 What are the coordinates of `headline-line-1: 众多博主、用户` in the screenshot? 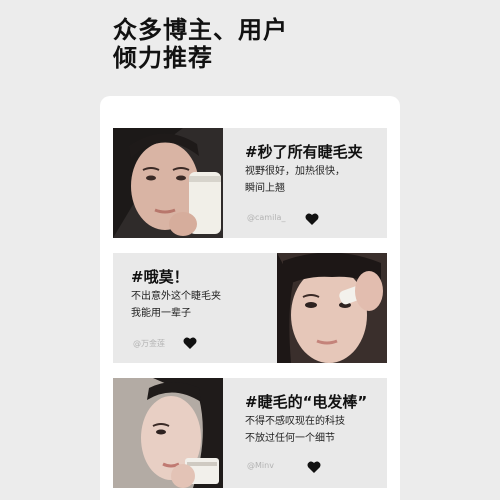 It's located at (200, 30).